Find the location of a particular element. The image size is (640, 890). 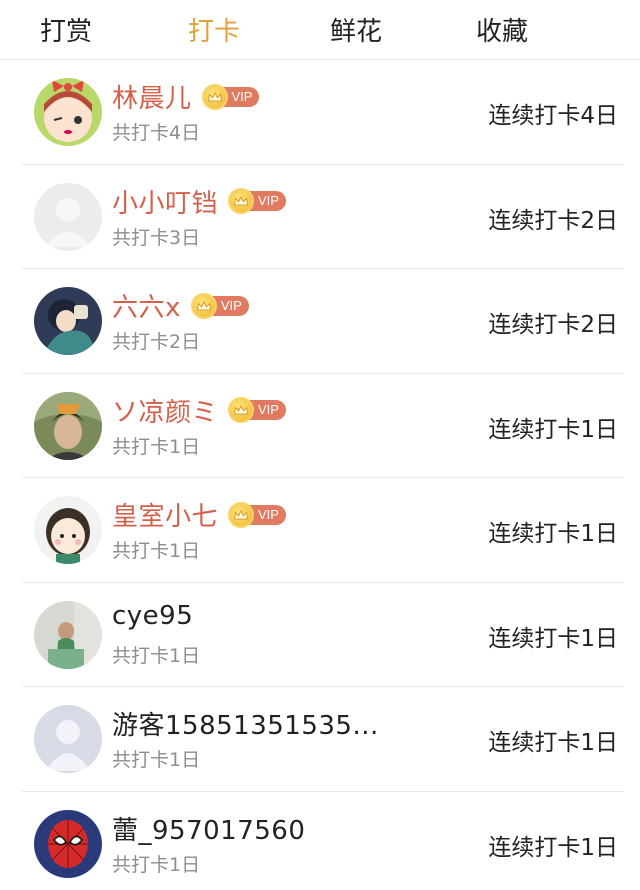

total-checkins: 共打卡4日 is located at coordinates (156, 133).